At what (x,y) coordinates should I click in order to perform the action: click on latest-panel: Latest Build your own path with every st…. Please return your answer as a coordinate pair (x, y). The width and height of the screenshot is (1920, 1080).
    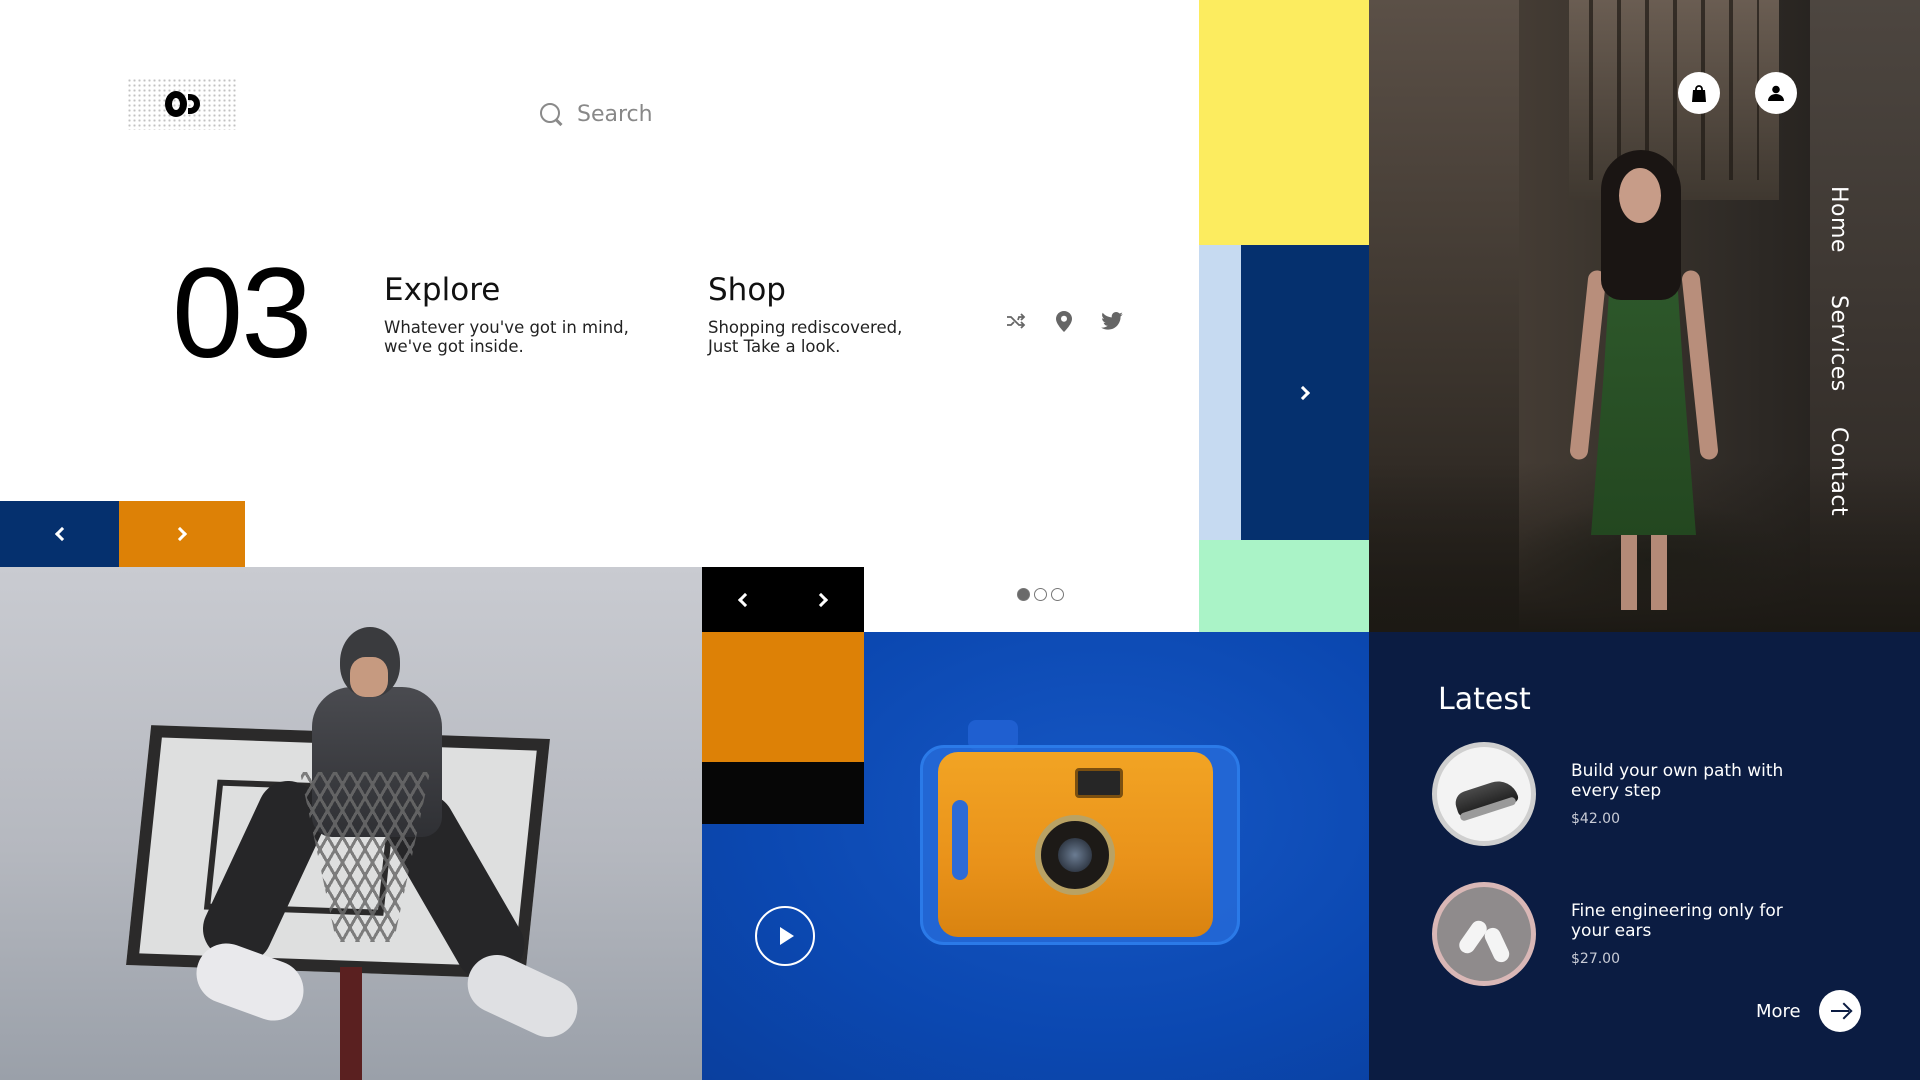
    Looking at the image, I should click on (1644, 856).